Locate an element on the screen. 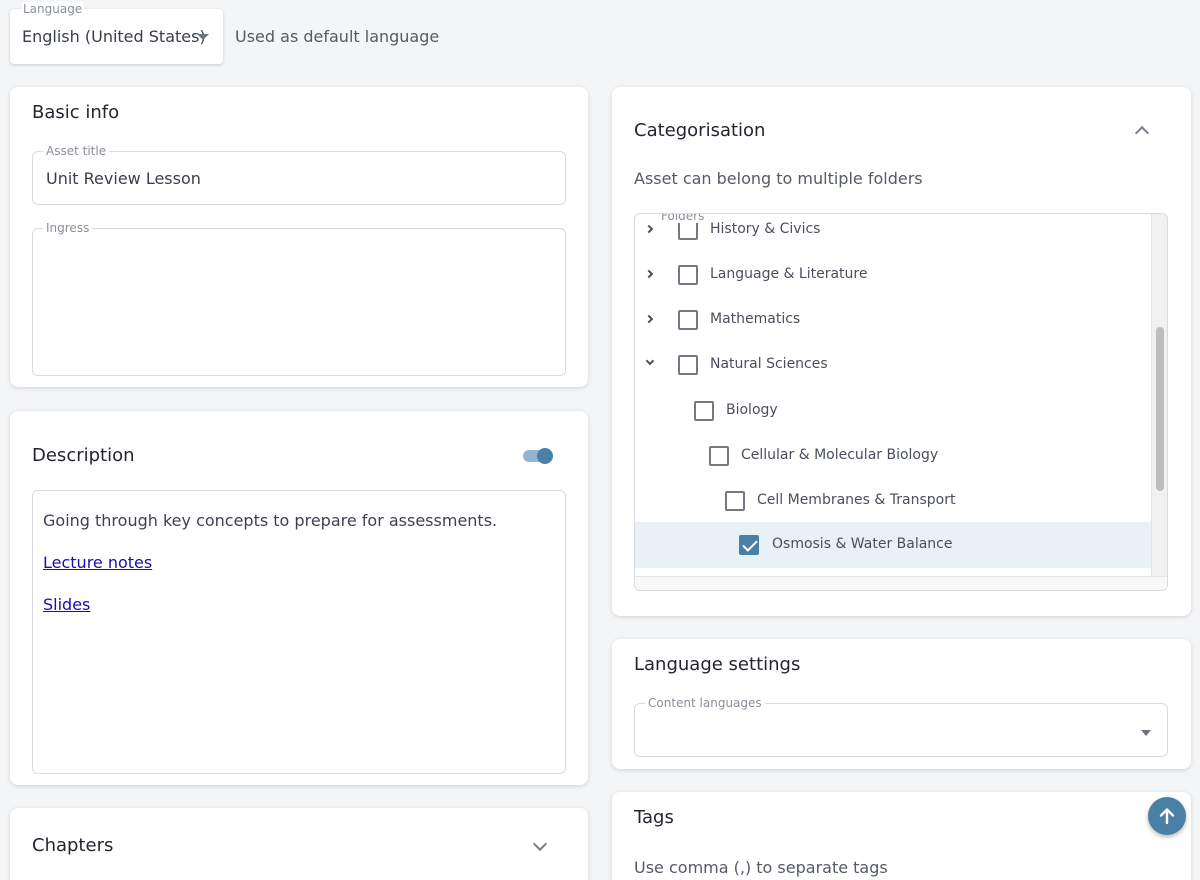  checkbox-checked is located at coordinates (749, 545).